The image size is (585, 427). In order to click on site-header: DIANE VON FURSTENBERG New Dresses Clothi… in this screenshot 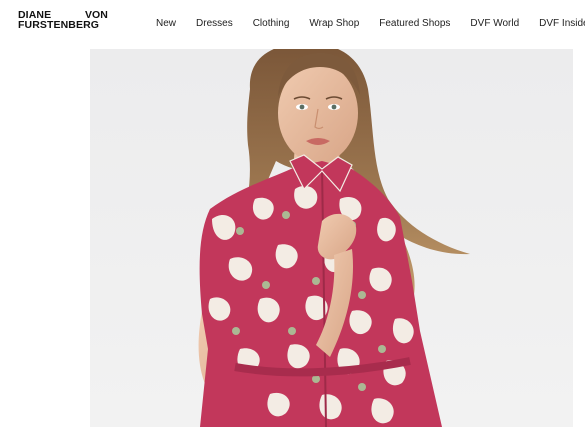, I will do `click(292, 24)`.